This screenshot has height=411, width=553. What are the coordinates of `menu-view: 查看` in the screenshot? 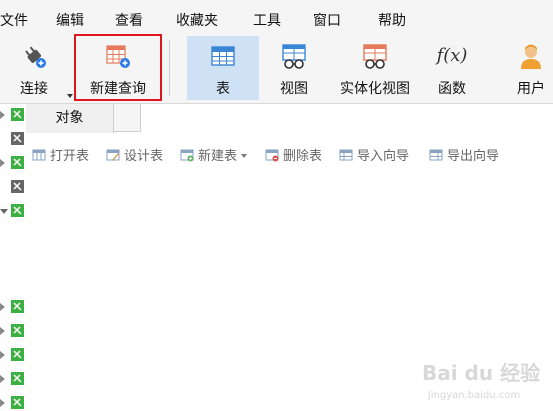 It's located at (129, 20).